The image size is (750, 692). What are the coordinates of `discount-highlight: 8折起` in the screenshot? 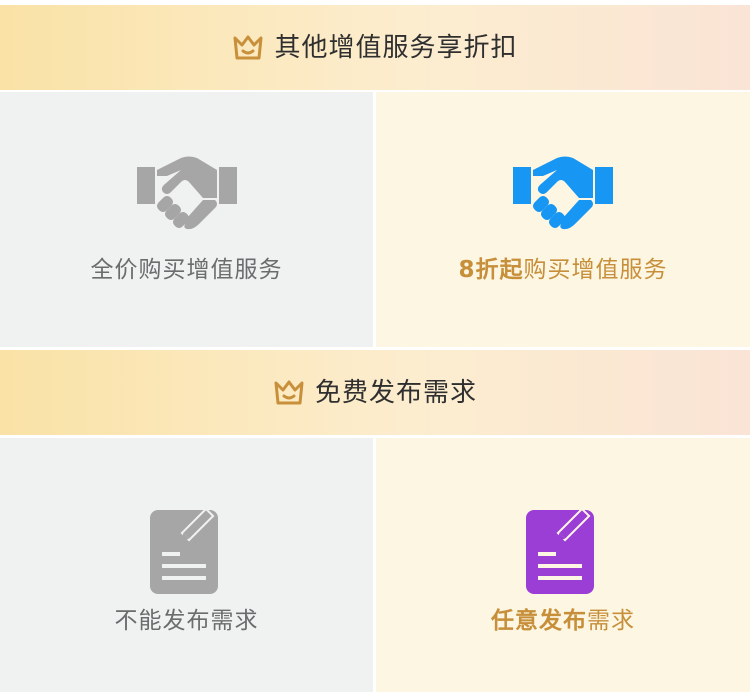 It's located at (491, 270).